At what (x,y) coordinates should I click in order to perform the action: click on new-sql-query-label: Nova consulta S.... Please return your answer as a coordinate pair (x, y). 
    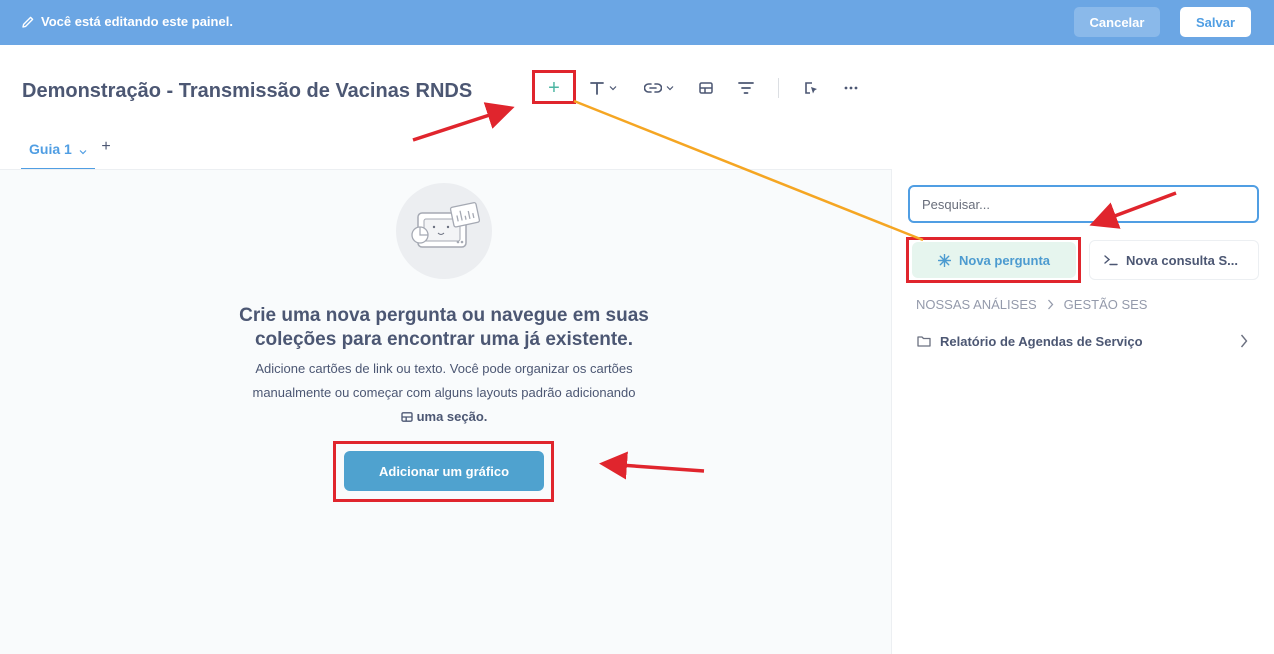
    Looking at the image, I should click on (1182, 260).